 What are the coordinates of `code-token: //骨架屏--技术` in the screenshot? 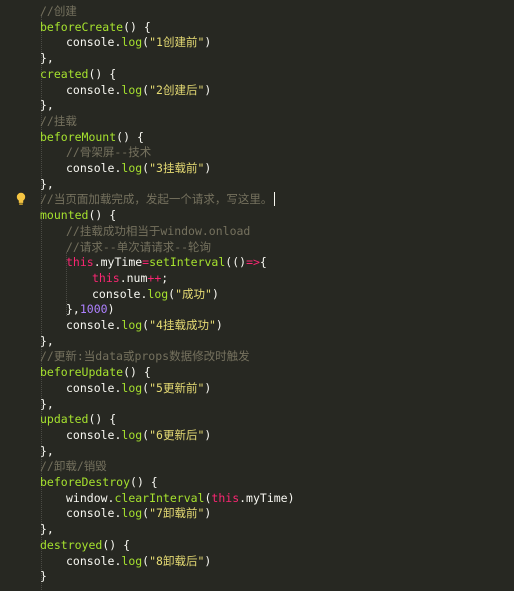 It's located at (109, 152).